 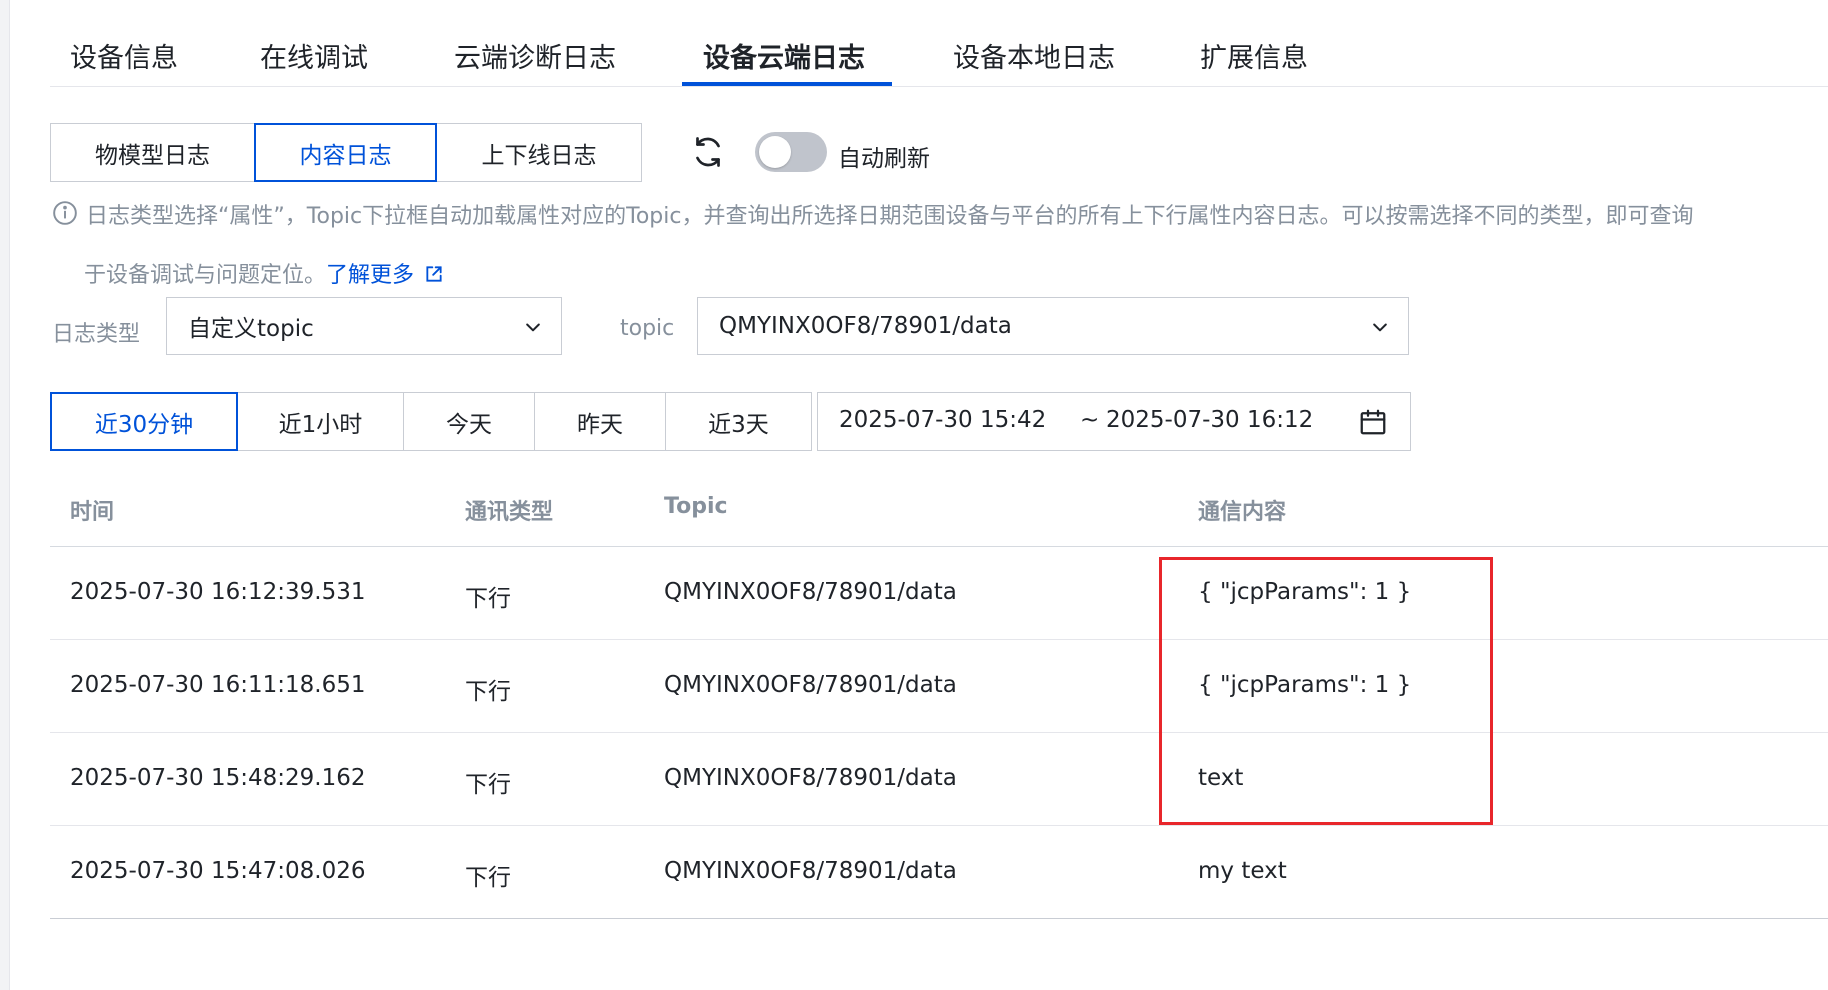 What do you see at coordinates (92, 512) in the screenshot?
I see `header-time: 时间` at bounding box center [92, 512].